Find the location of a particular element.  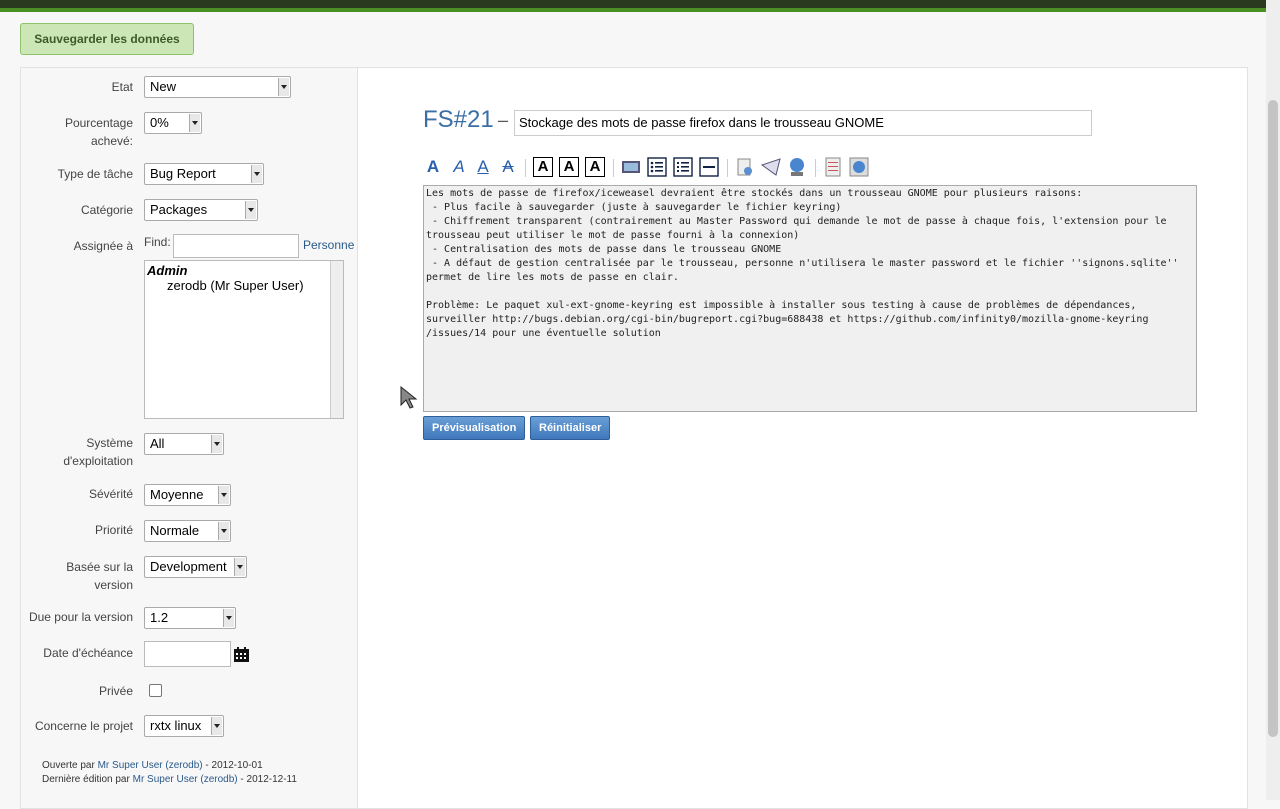

h3-icon: A is located at coordinates (595, 167).